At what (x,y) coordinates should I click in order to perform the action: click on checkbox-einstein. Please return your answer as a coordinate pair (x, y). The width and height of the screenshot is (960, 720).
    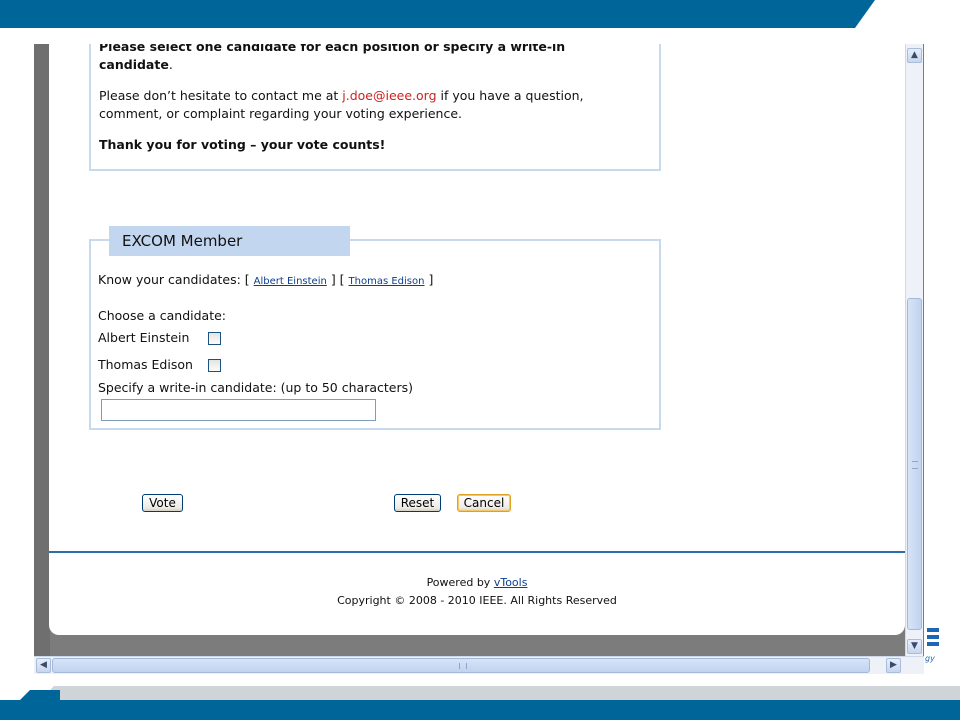
    Looking at the image, I should click on (214, 338).